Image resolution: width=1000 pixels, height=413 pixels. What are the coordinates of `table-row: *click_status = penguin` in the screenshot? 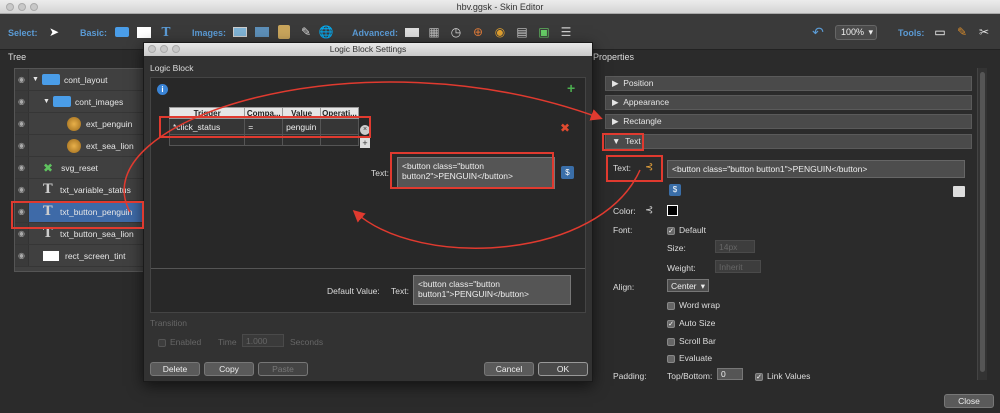 It's located at (263, 126).